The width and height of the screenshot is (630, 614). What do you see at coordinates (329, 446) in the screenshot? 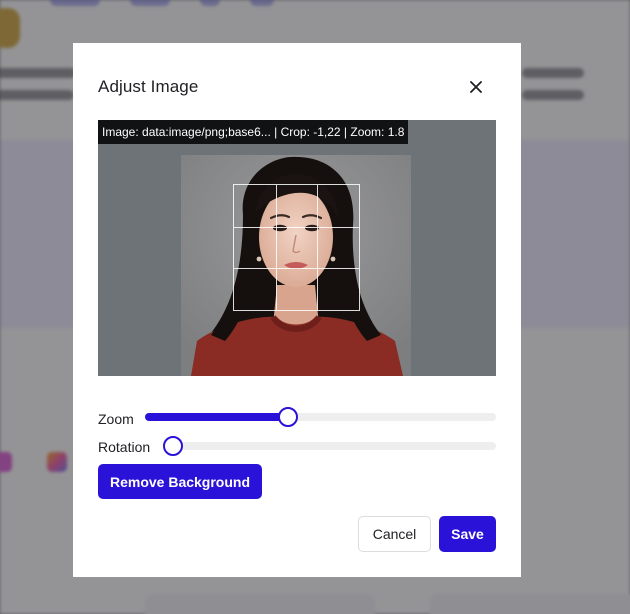
I see `rotation-slider` at bounding box center [329, 446].